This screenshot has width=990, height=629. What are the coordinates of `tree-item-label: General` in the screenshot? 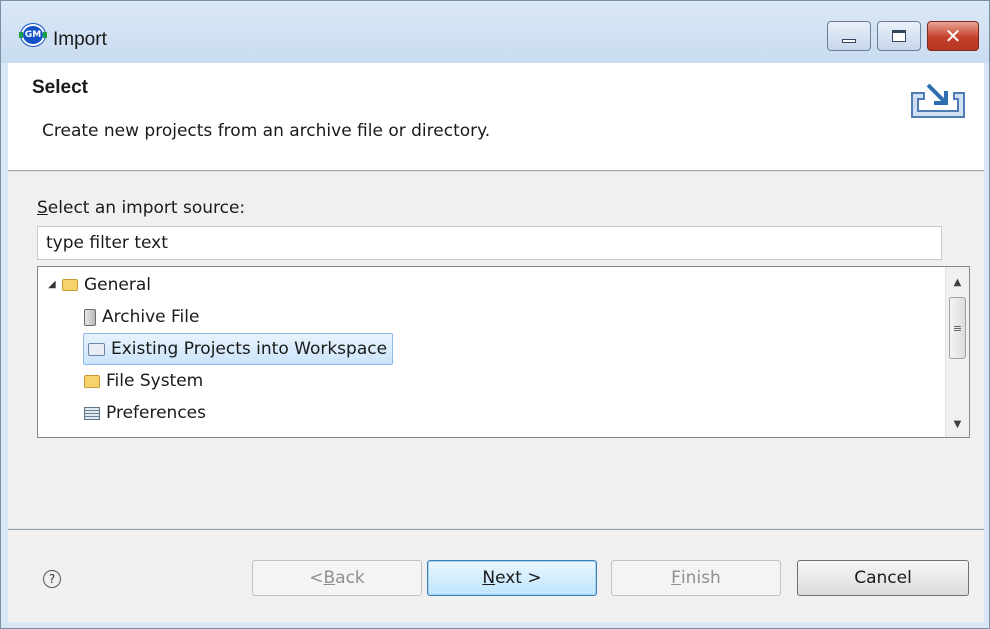 It's located at (117, 285).